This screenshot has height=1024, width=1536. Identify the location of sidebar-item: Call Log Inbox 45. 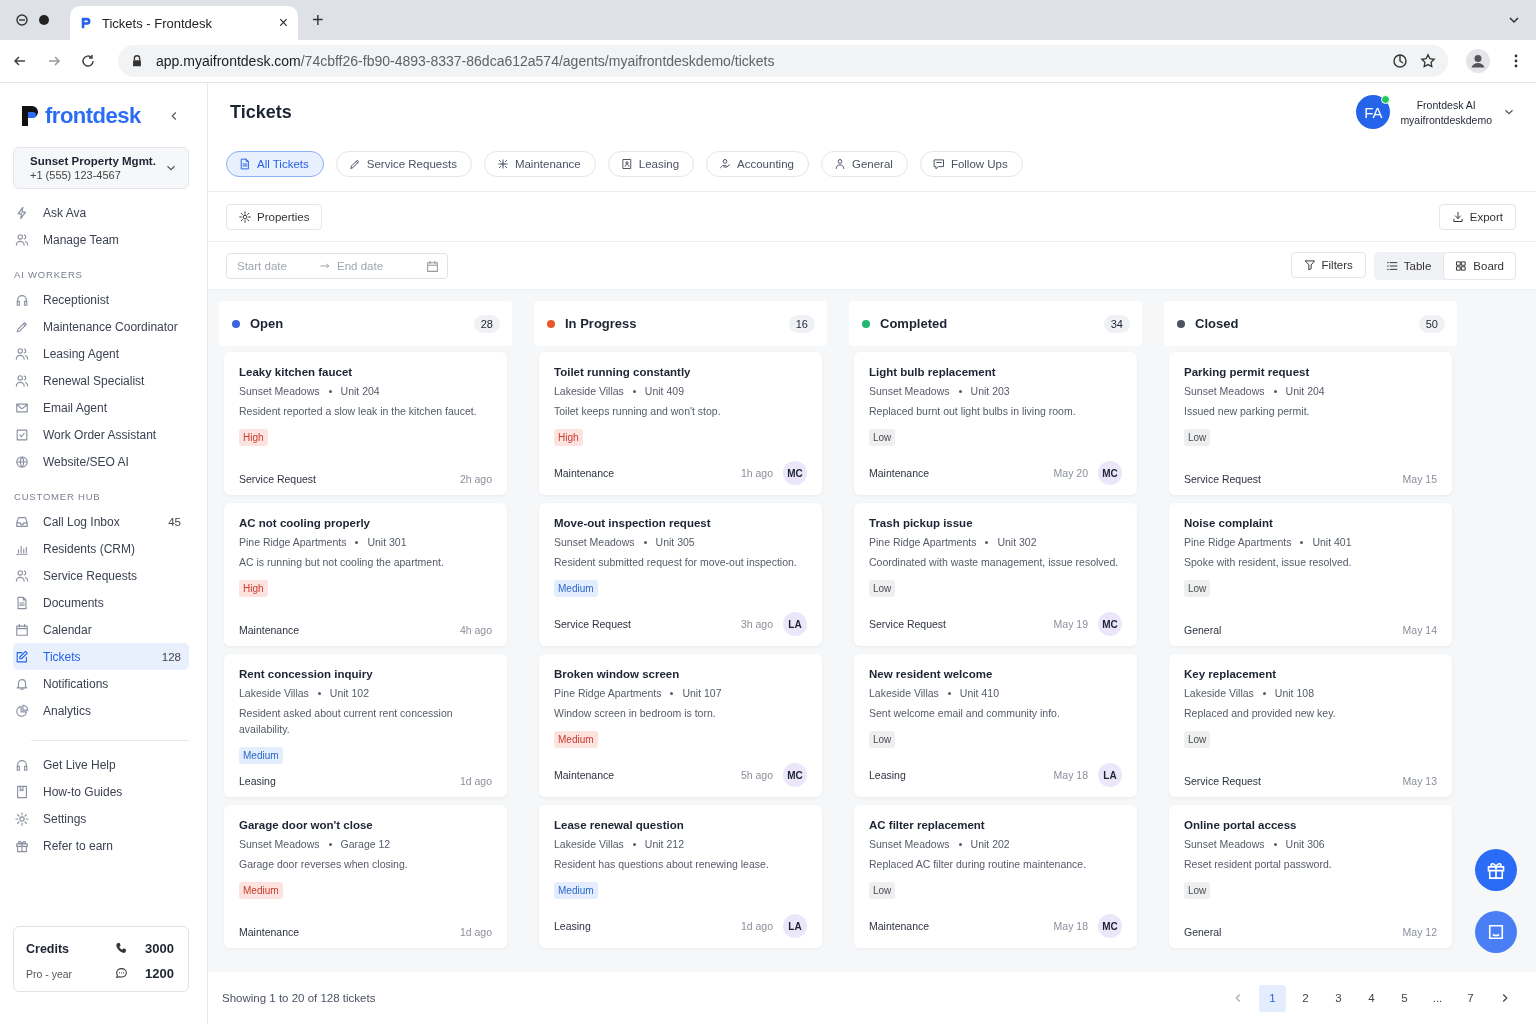
(101, 521).